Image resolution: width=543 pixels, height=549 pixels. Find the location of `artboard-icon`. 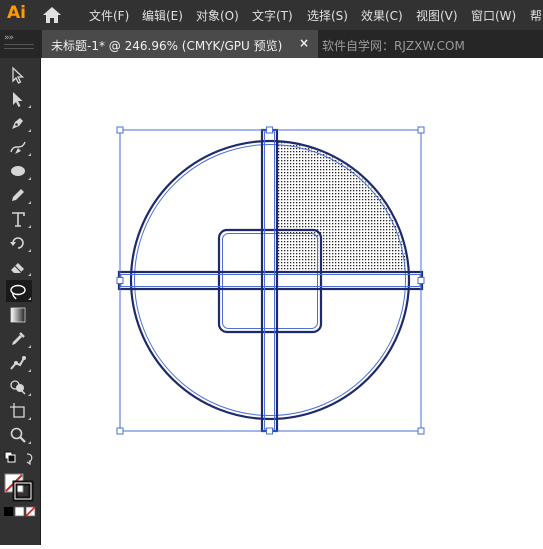

artboard-icon is located at coordinates (19, 411).